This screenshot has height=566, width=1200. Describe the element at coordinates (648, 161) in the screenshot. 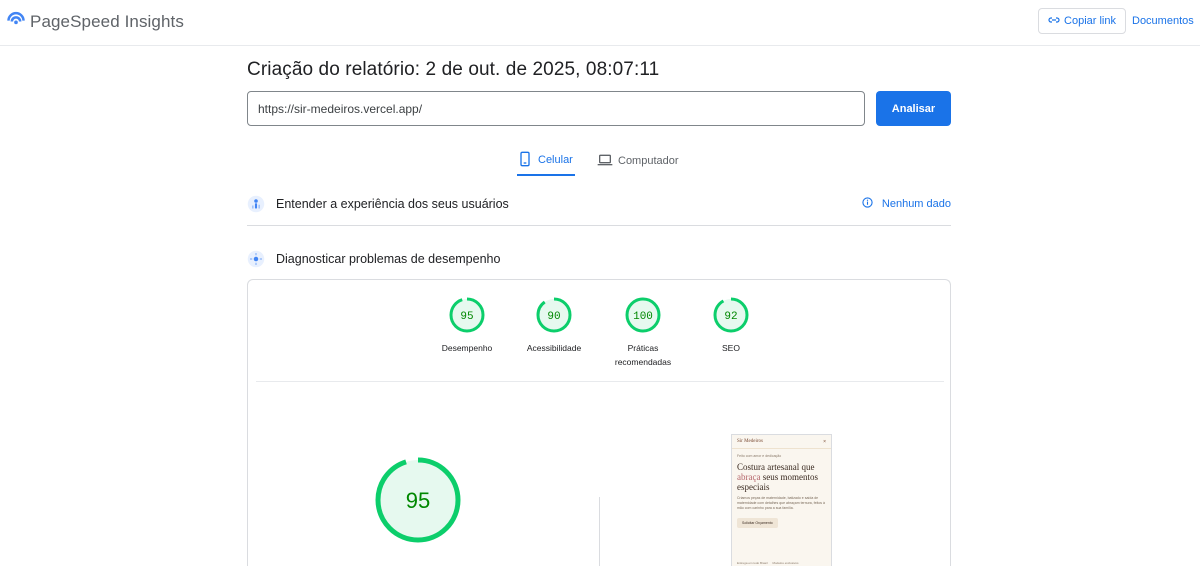

I see `tab-desktop-label: Computador` at that location.